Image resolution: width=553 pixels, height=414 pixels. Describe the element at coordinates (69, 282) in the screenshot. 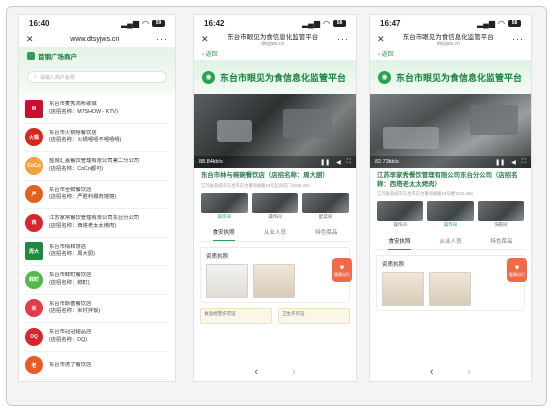

I see `merchant-sign: (店招名称：鲜町)` at that location.